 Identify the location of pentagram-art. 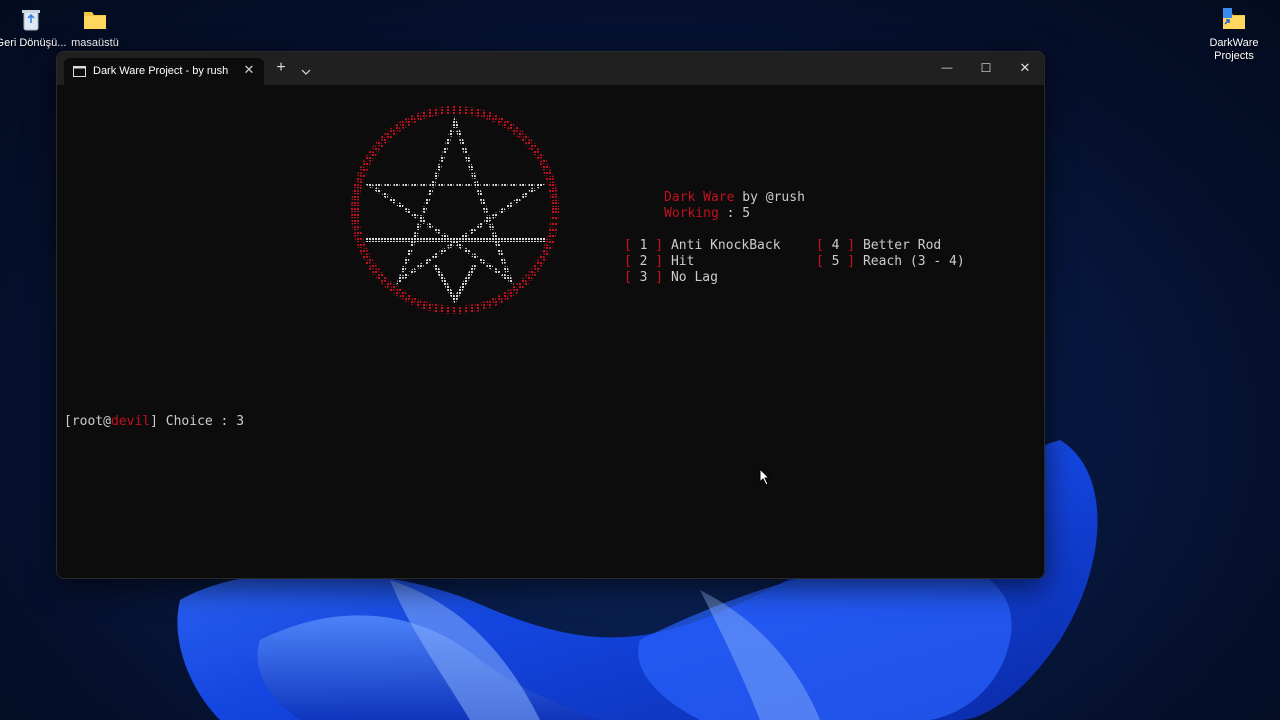
(455, 211).